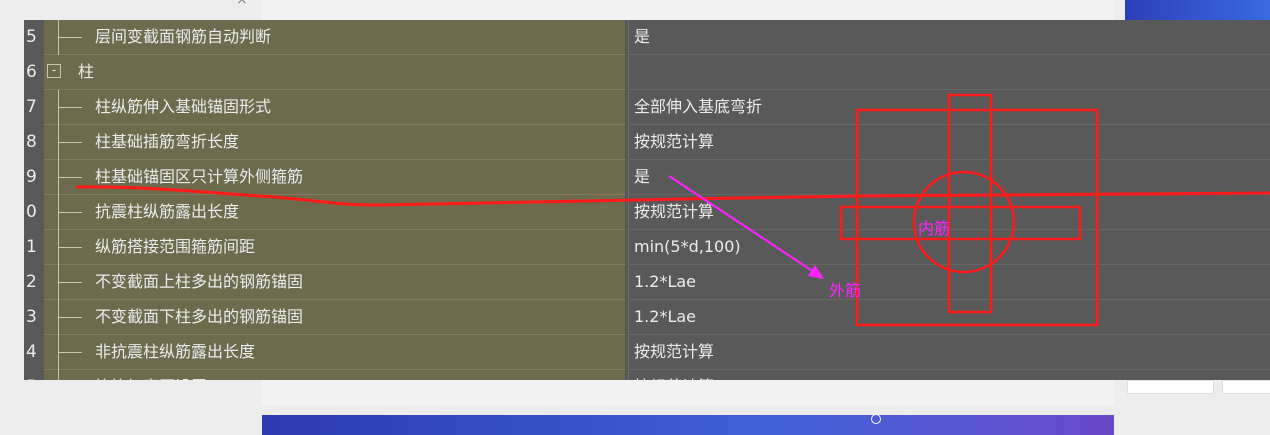 The height and width of the screenshot is (435, 1270). I want to click on vertical-rebar-box, so click(970, 203).